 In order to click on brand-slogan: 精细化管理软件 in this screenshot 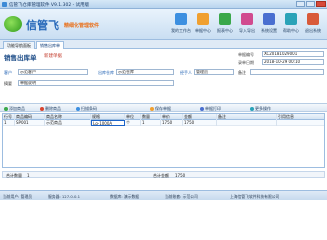, I will do `click(82, 26)`.